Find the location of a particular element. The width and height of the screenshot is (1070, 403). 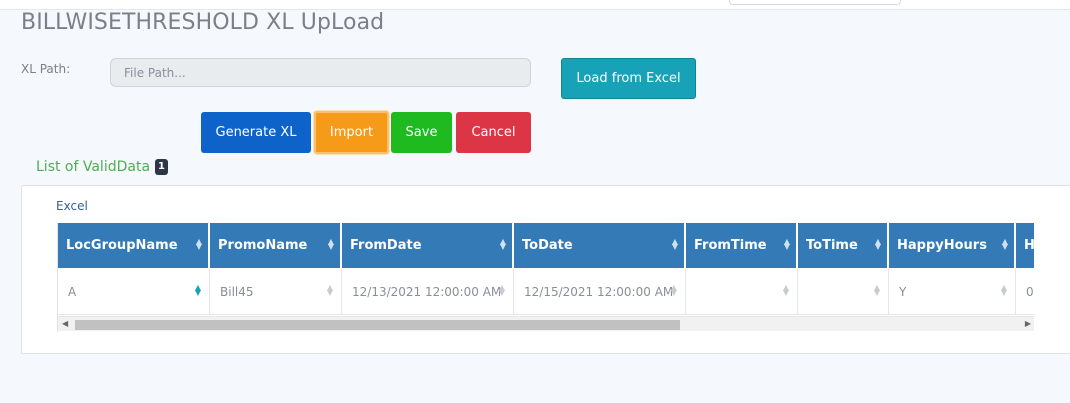

column-header-fromtime: FromTime ▲ ▼ is located at coordinates (741, 245).